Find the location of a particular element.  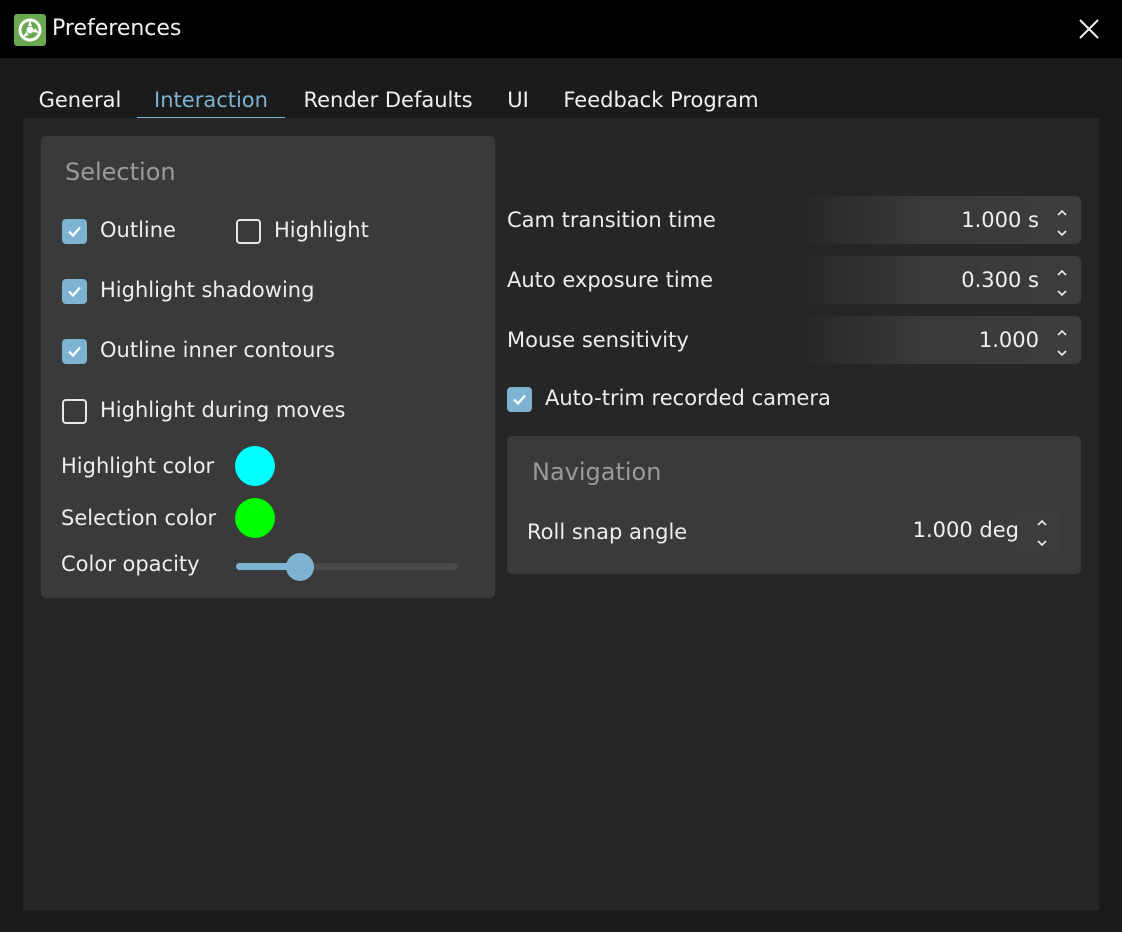

highlight-during-moves-checkbox: Highlight during moves is located at coordinates (222, 412).